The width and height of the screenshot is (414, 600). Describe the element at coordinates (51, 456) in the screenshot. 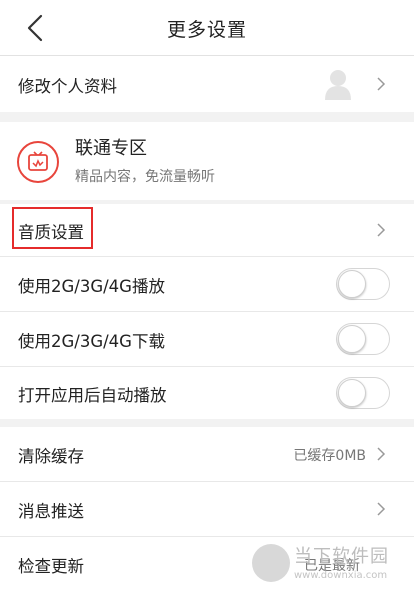

I see `clear-cache-label: 清除缓存` at that location.